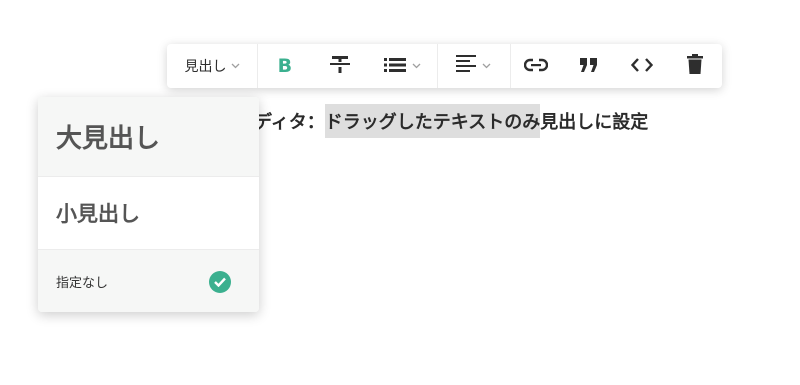 This screenshot has height=385, width=800. What do you see at coordinates (594, 122) in the screenshot?
I see `text-after: 見出しに設定` at bounding box center [594, 122].